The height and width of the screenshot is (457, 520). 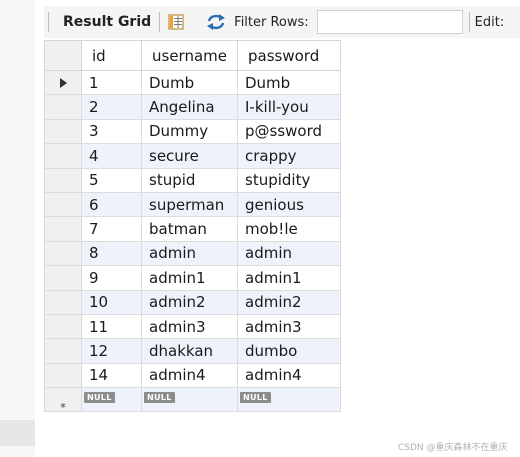 I want to click on cell-password: admin3, so click(x=289, y=326).